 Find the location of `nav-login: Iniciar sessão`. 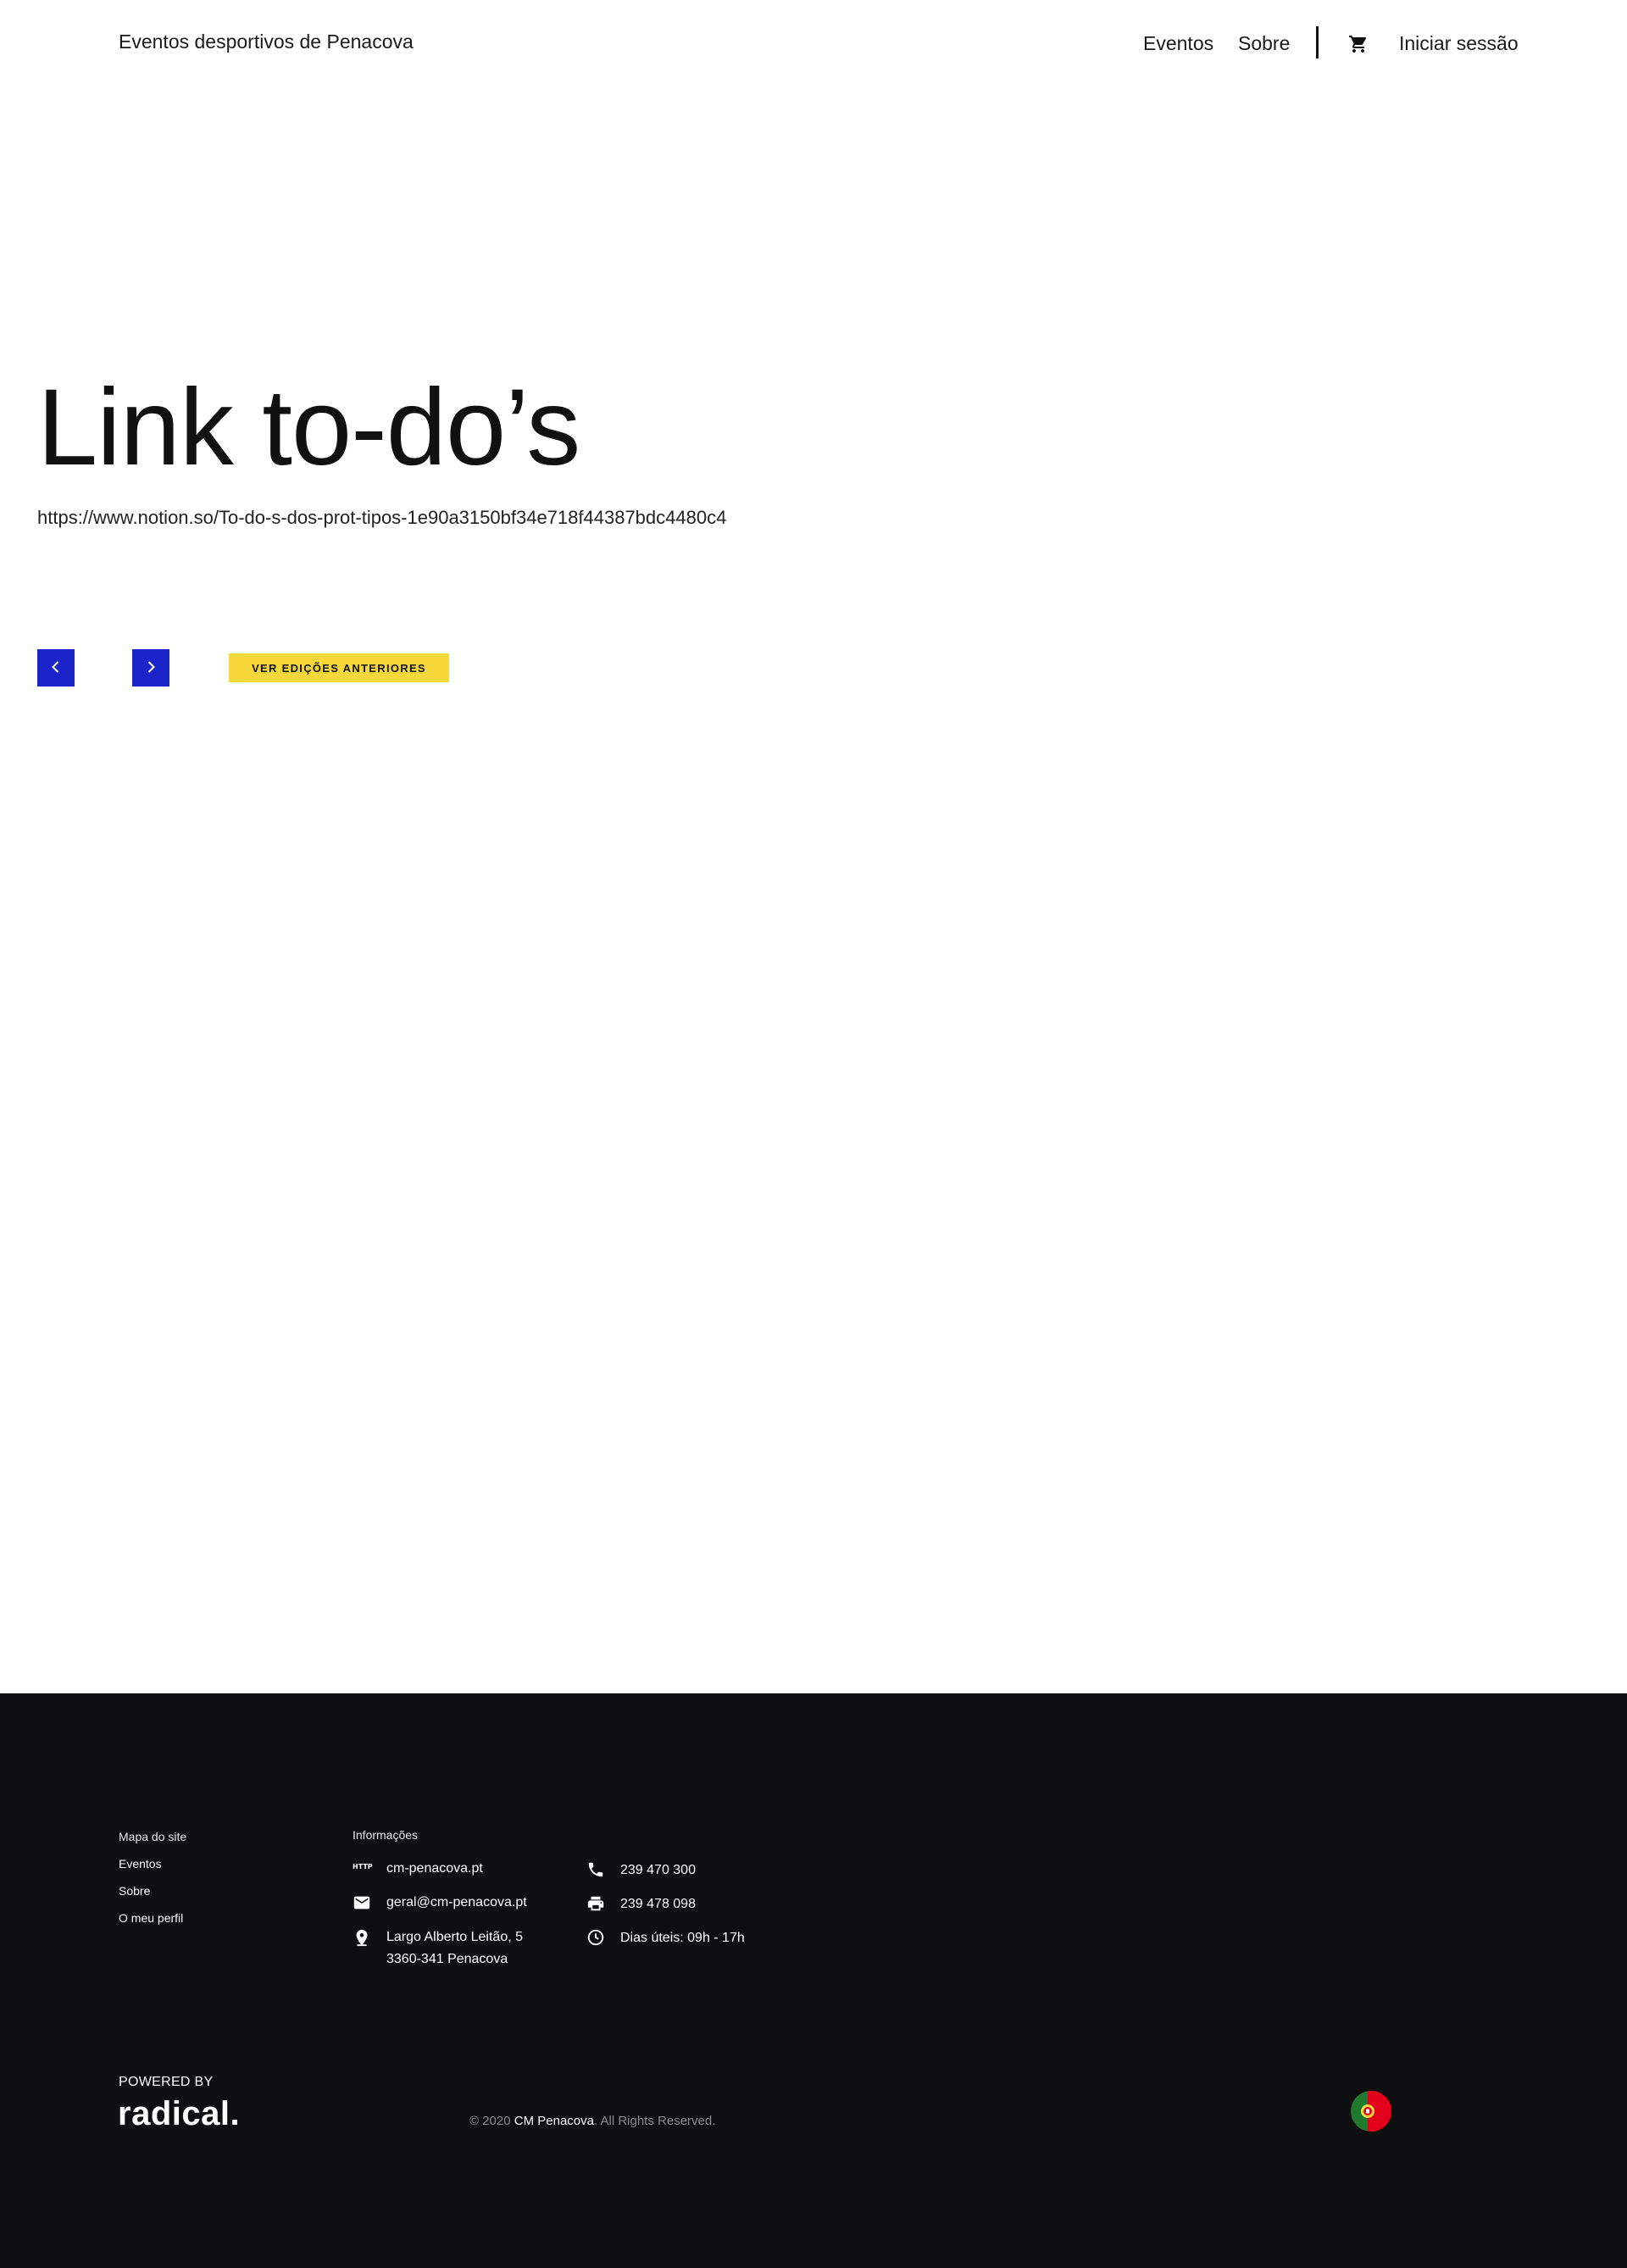

nav-login: Iniciar sessão is located at coordinates (1459, 44).